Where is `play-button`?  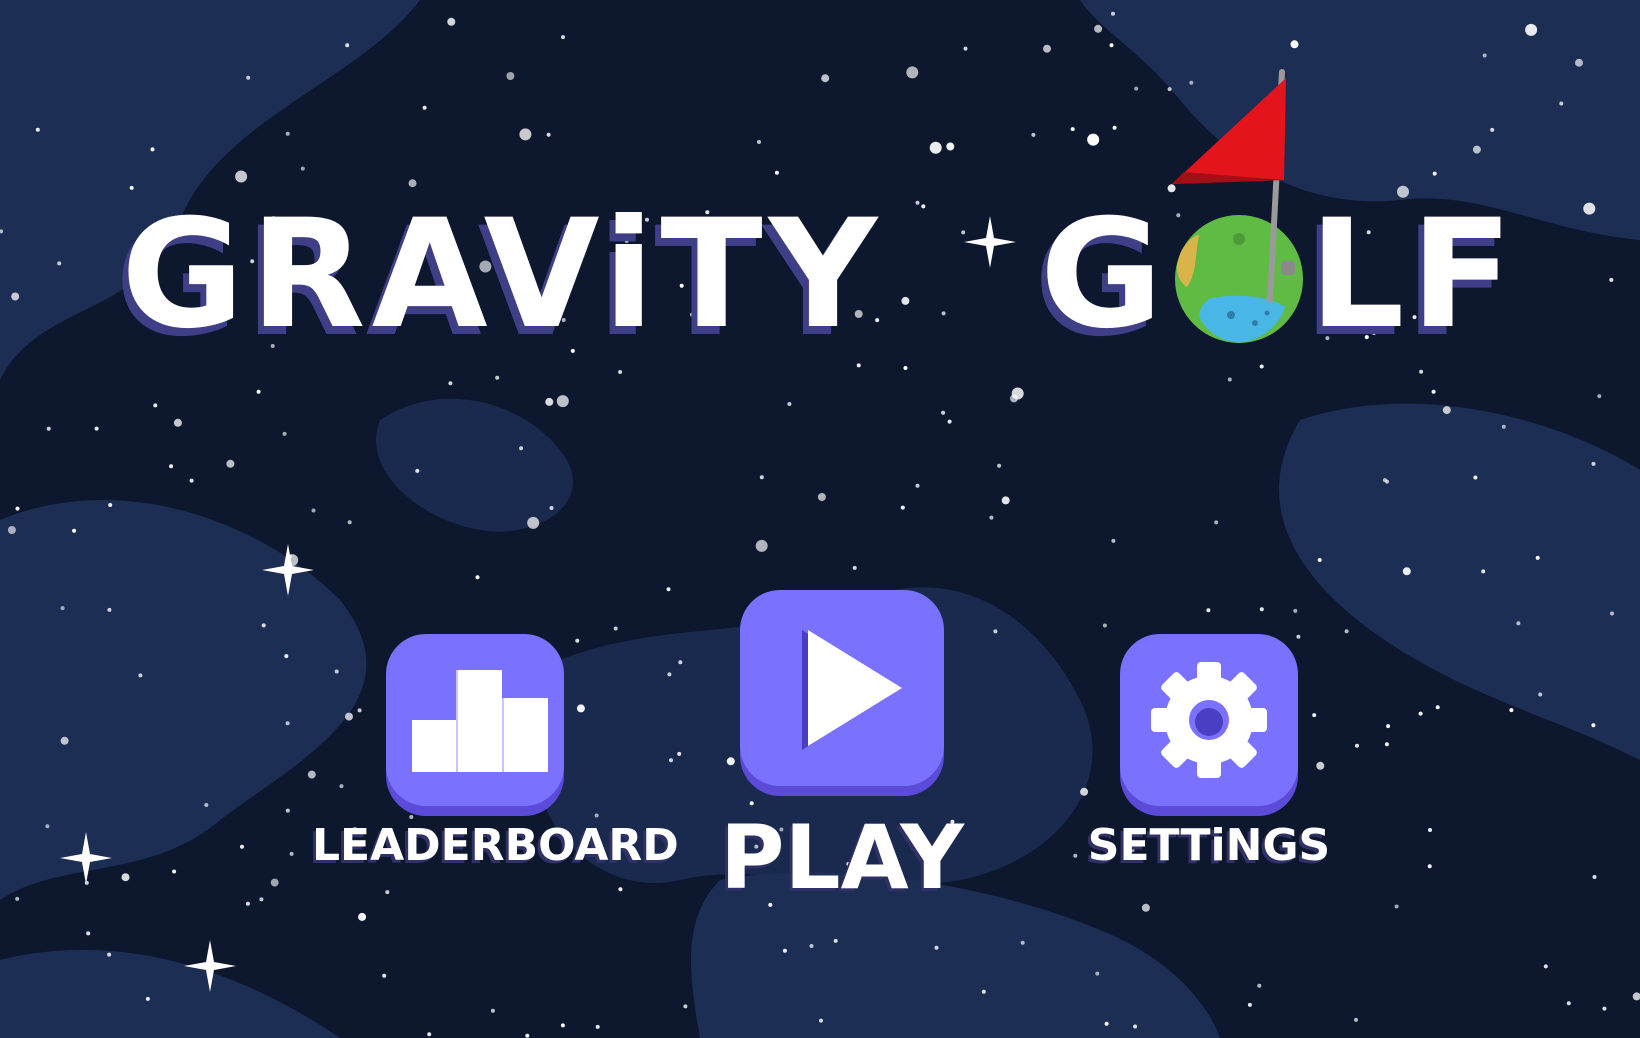
play-button is located at coordinates (842, 688).